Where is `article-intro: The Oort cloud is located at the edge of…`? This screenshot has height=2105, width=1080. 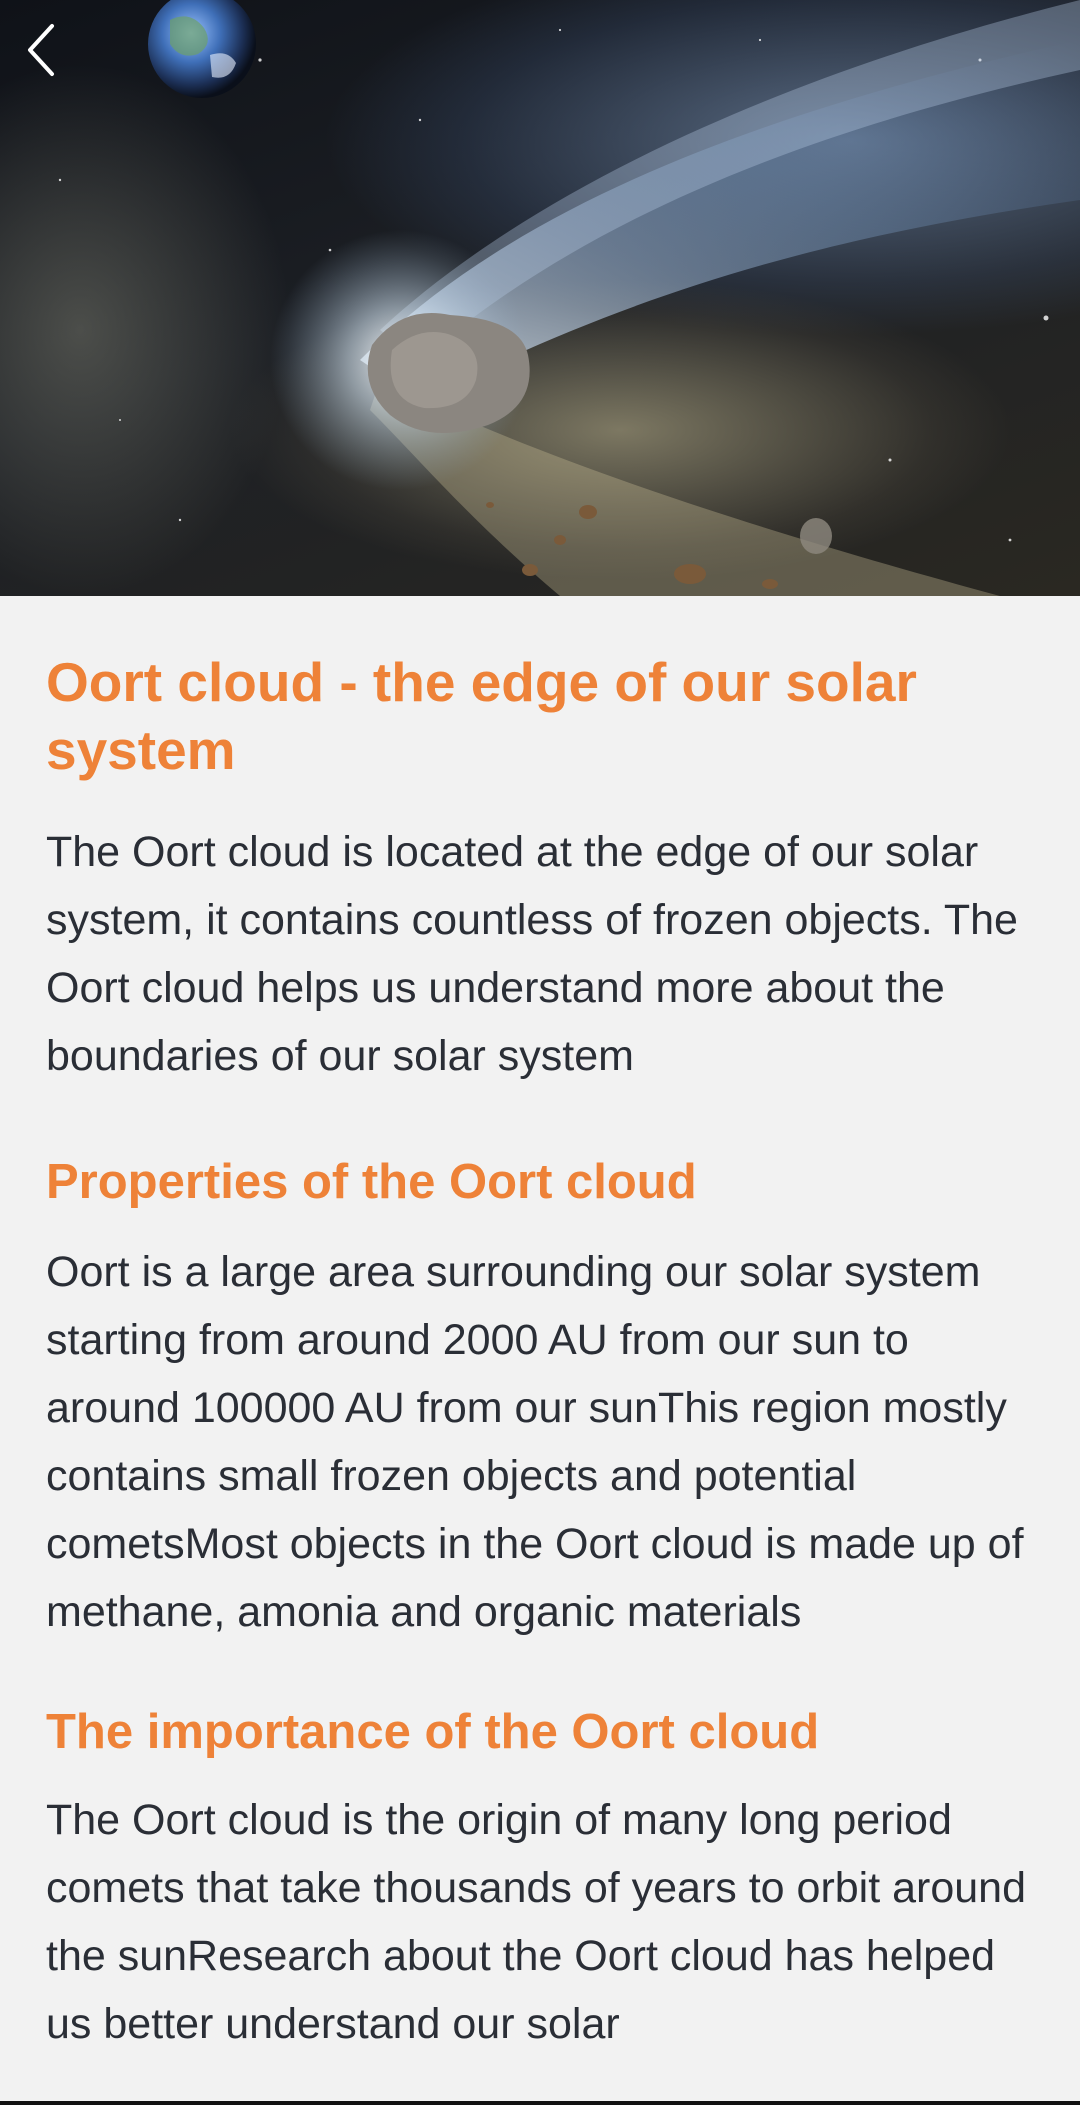 article-intro: The Oort cloud is located at the edge of… is located at coordinates (532, 954).